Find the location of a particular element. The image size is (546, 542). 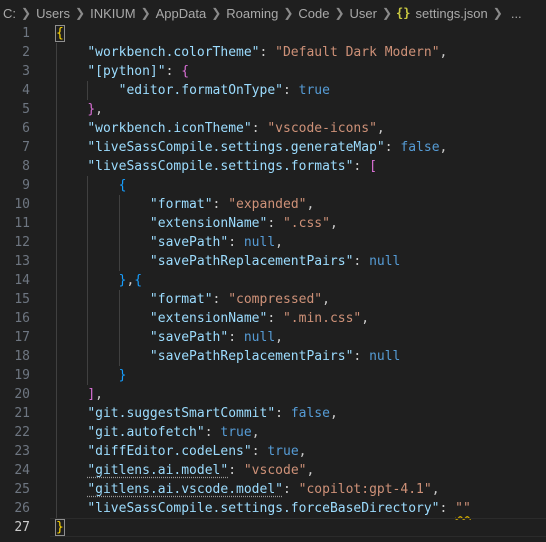

code-text: "gitlens.ai.model": "vscode", is located at coordinates (185, 470).